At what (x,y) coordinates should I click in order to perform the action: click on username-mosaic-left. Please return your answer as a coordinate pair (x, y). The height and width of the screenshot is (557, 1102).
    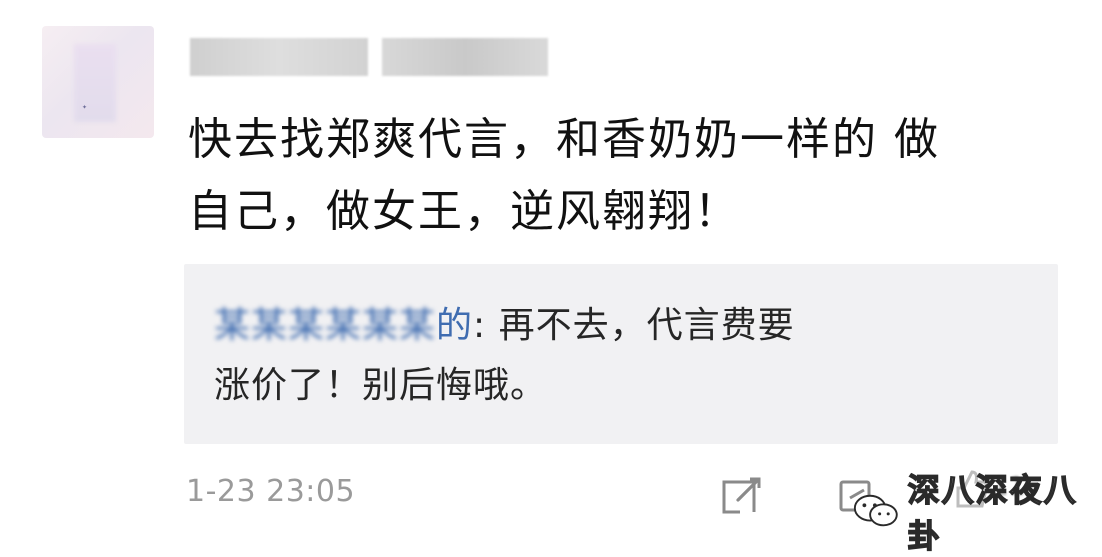
    Looking at the image, I should click on (279, 57).